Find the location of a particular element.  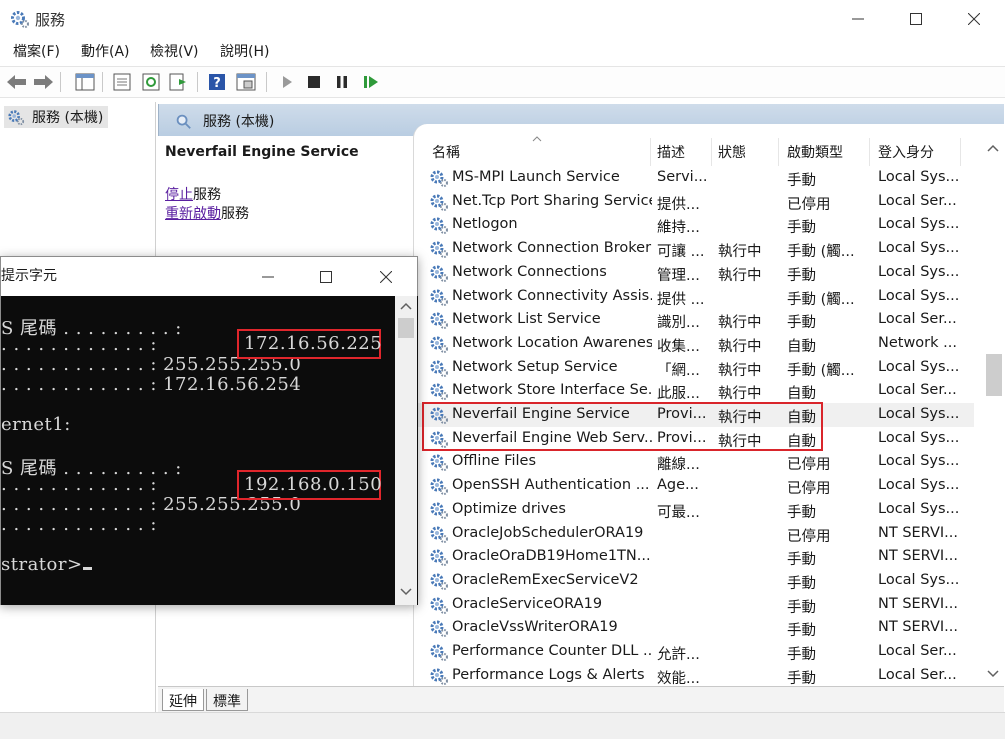

minimize-button is located at coordinates (858, 19).